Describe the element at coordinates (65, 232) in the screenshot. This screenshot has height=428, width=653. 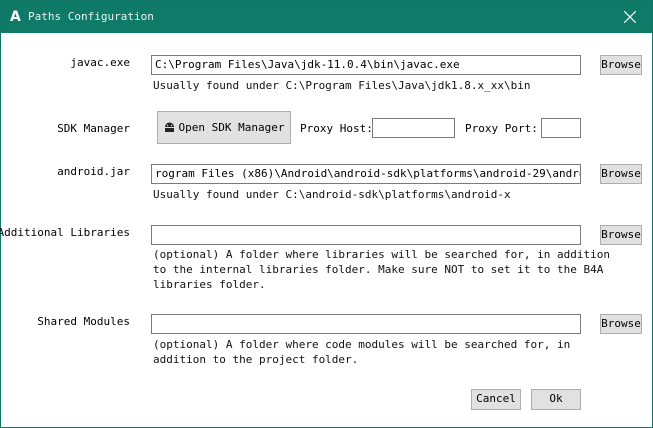
I see `additional-libraries-label: Additional Libraries` at that location.